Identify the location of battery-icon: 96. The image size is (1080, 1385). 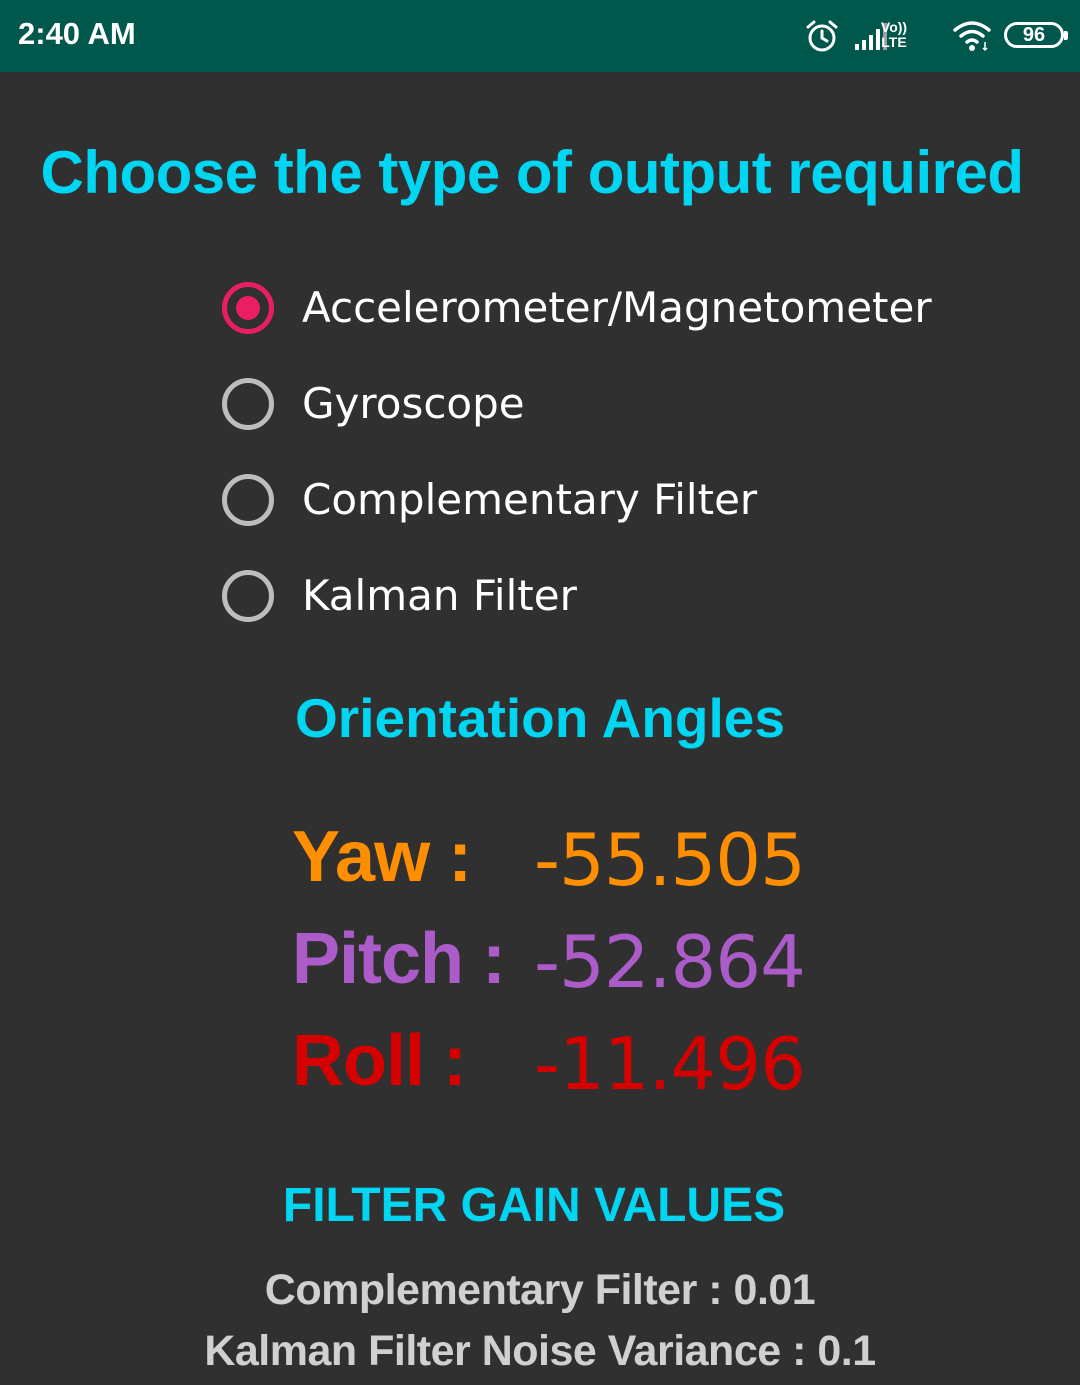
(1036, 35).